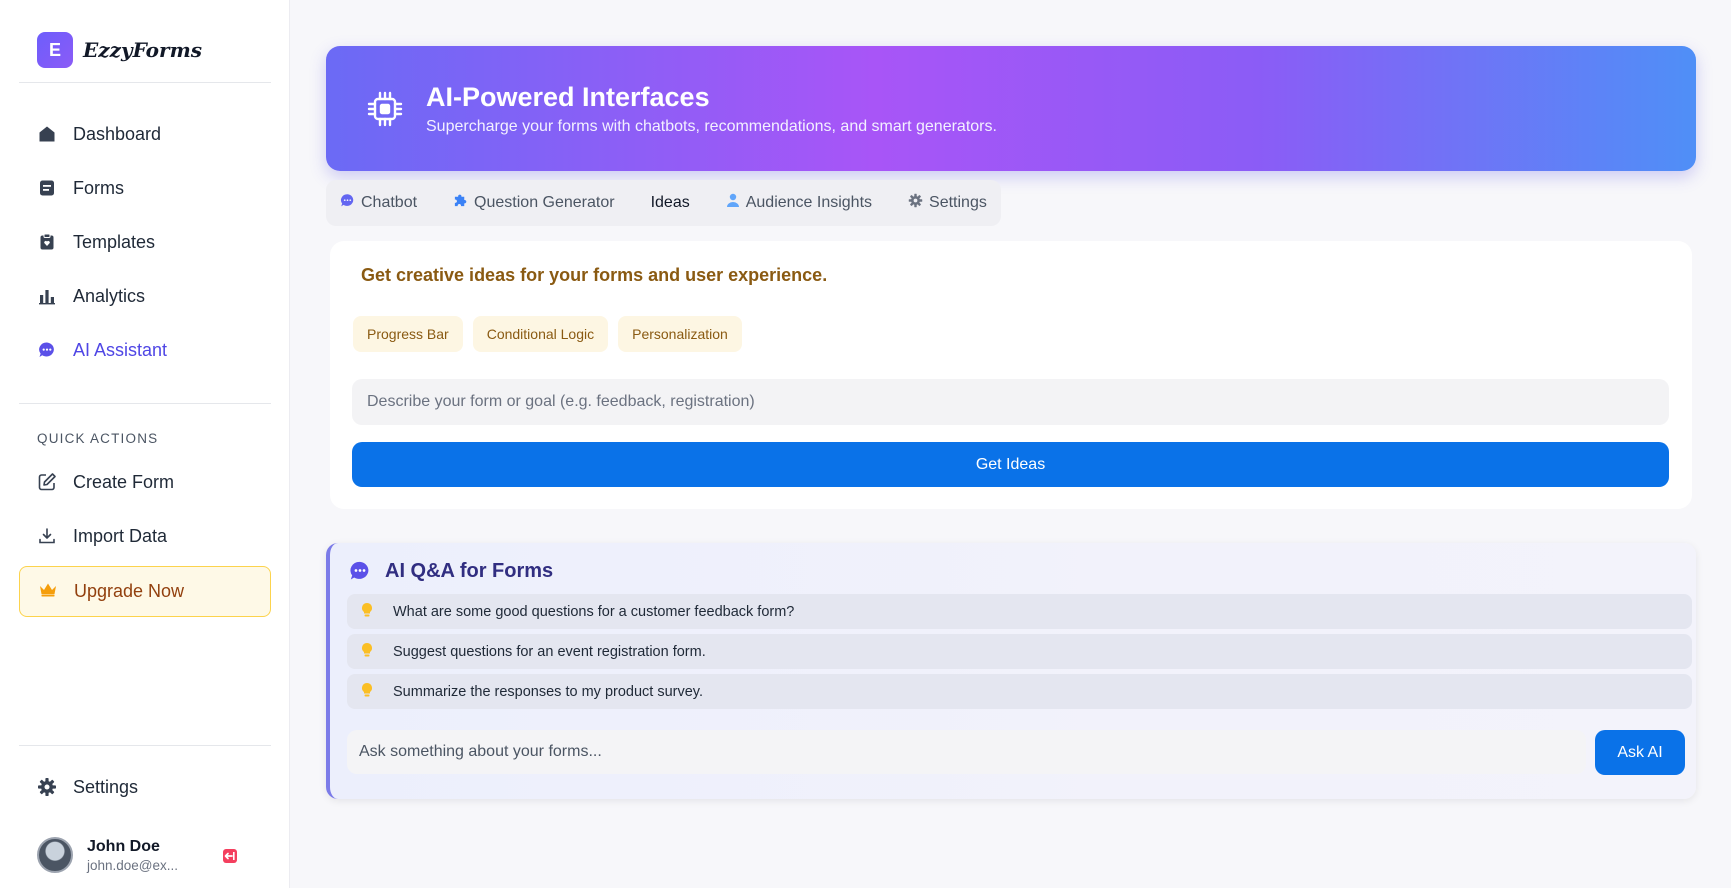 The image size is (1731, 888). Describe the element at coordinates (47, 134) in the screenshot. I see `home-icon` at that location.